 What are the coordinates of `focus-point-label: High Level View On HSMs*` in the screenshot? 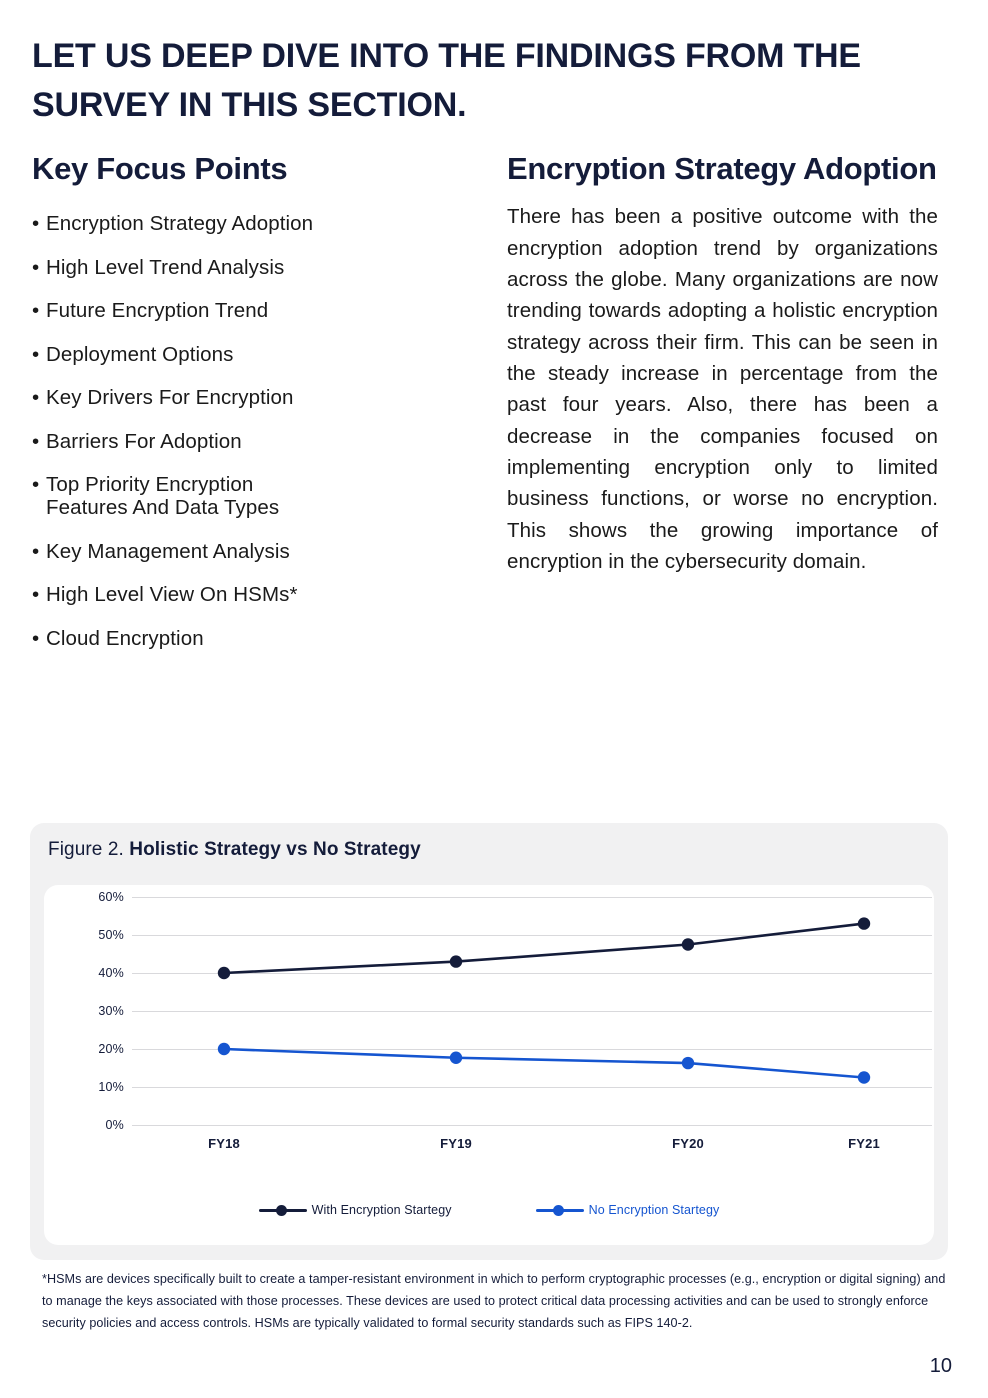 It's located at (172, 595).